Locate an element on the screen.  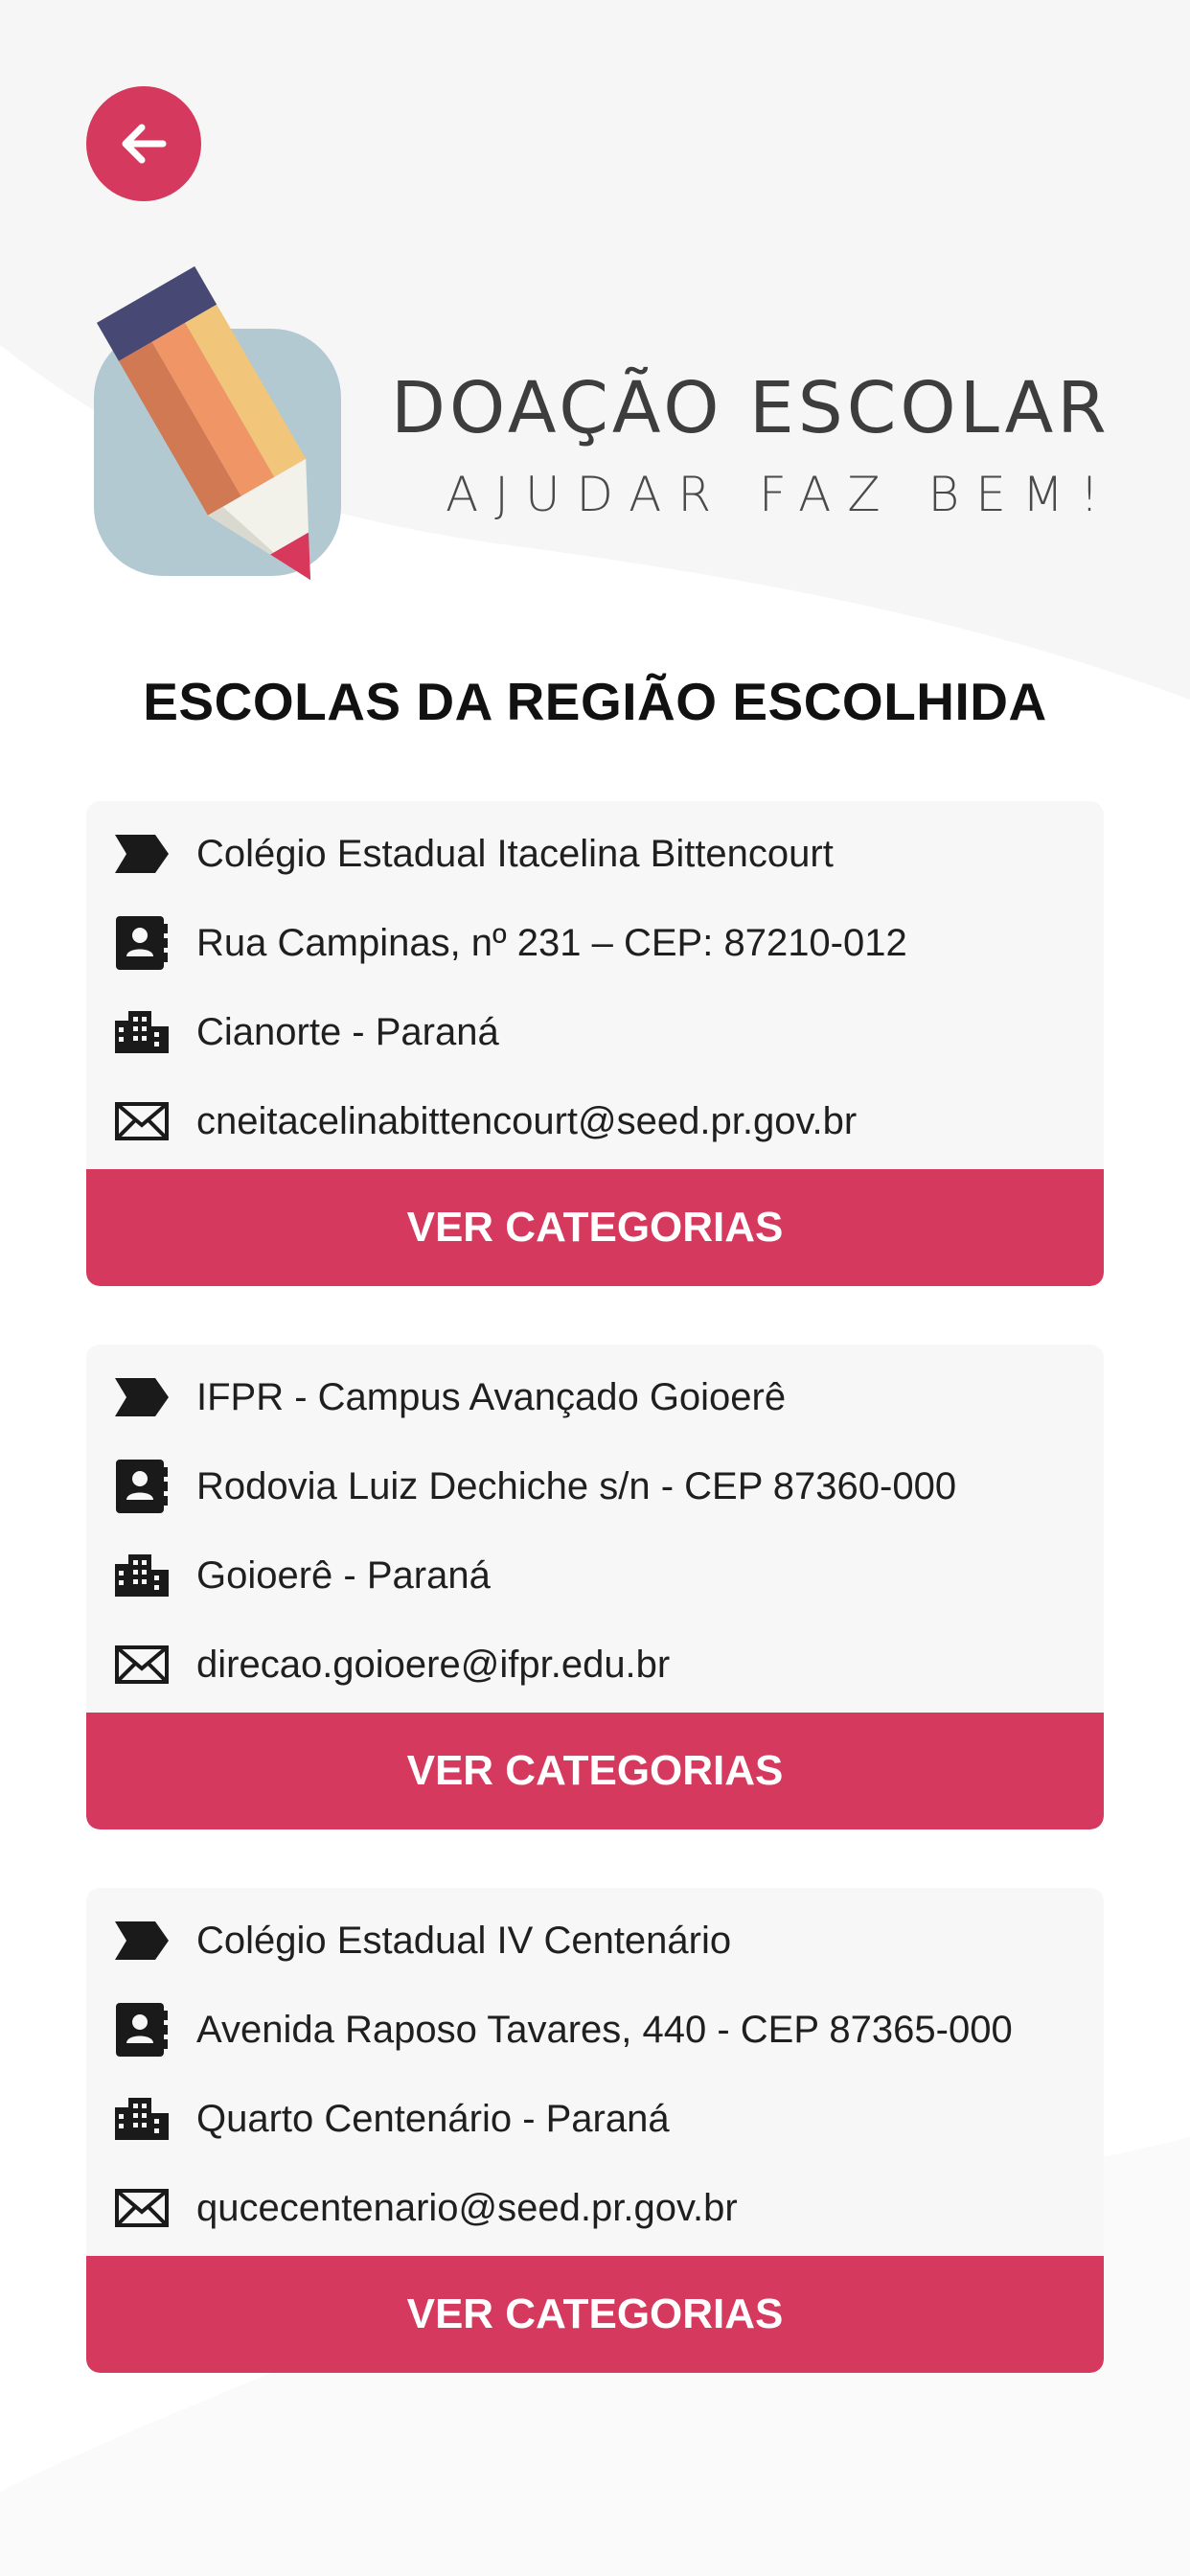
school-address-row: Rua Campinas, nº 231 – CEP: 87210-012 is located at coordinates (510, 943).